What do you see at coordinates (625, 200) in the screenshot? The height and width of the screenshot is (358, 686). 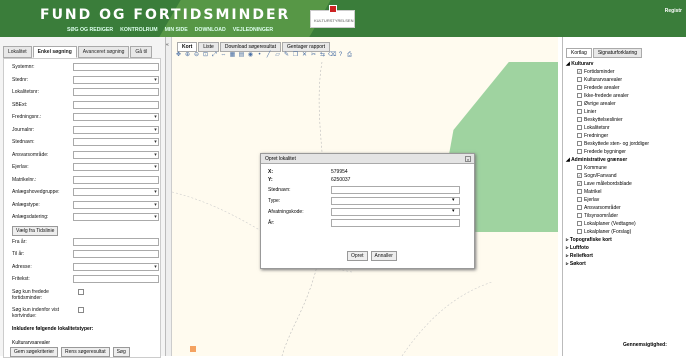 I see `layer-item: Ejerlav` at bounding box center [625, 200].